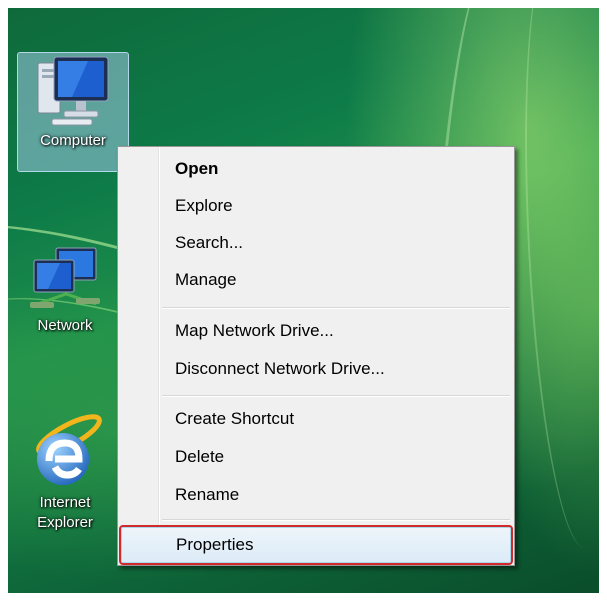  Describe the element at coordinates (555, 279) in the screenshot. I see `wallpaper-streak` at that location.